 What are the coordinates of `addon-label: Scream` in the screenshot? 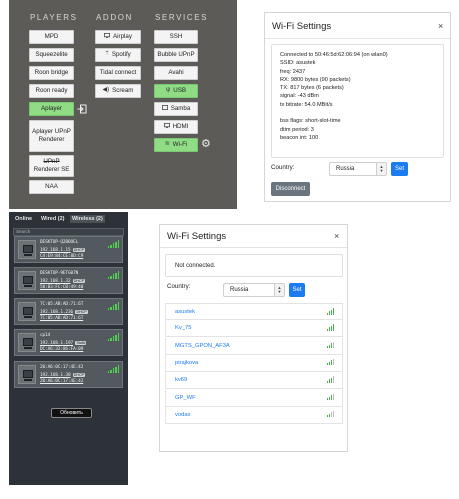 It's located at (123, 91).